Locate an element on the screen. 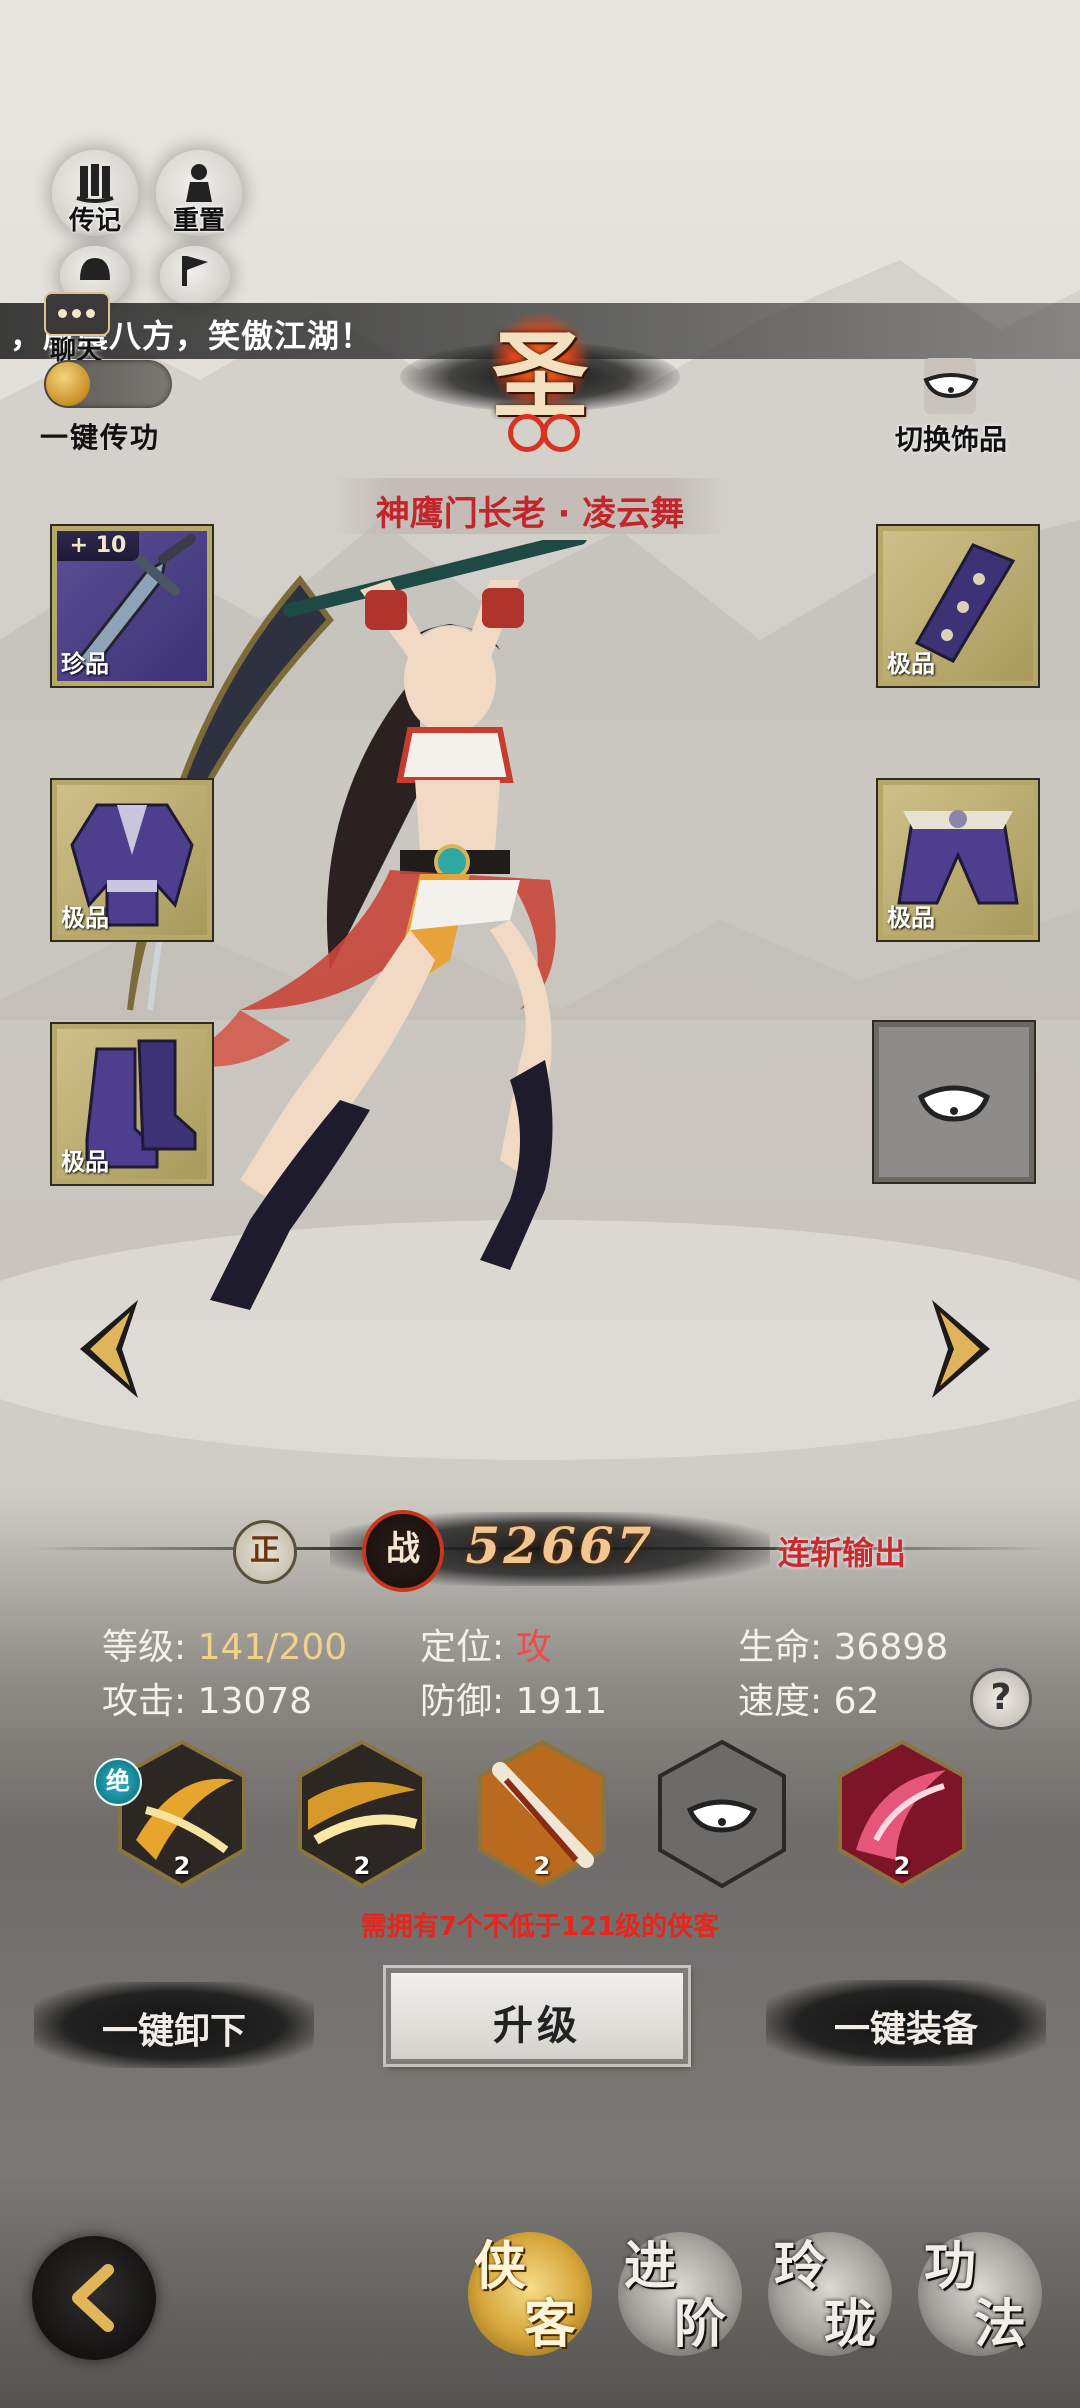  nav-tab-advance: 进 阶 is located at coordinates (680, 2294).